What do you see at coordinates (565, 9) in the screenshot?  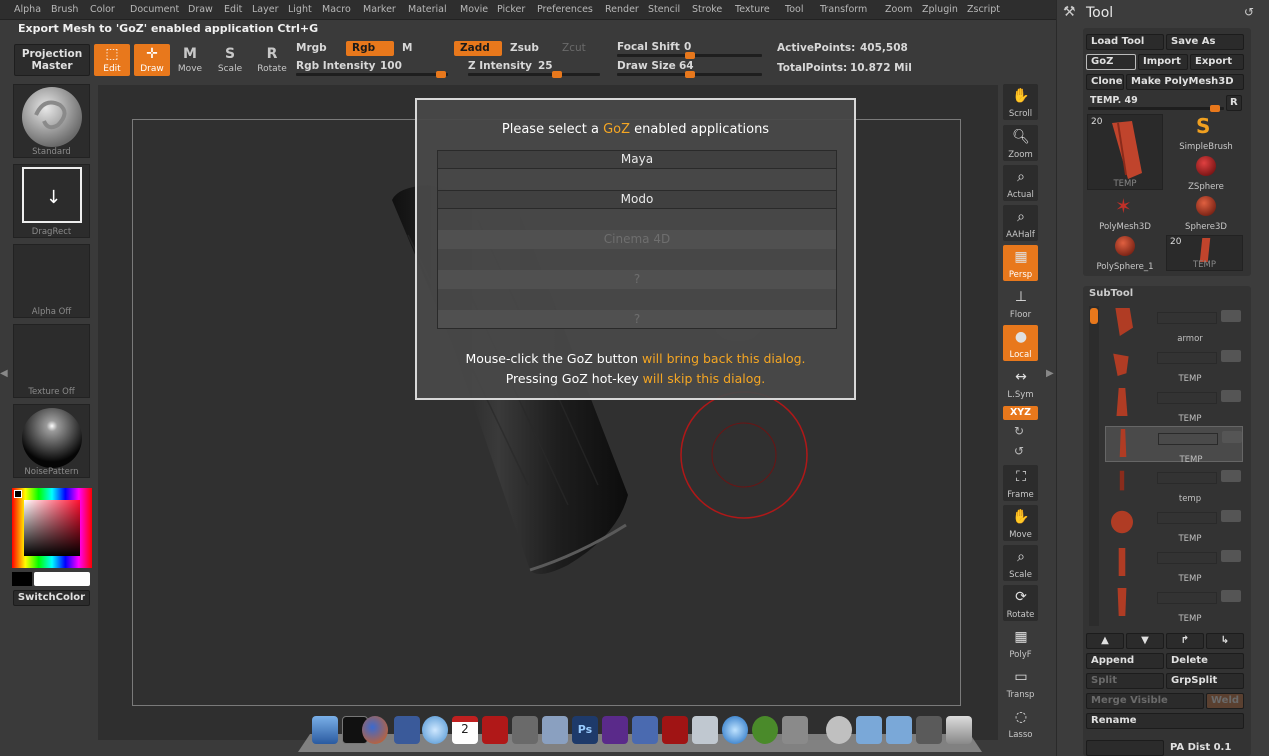 I see `menu-item-preferences: Preferences` at bounding box center [565, 9].